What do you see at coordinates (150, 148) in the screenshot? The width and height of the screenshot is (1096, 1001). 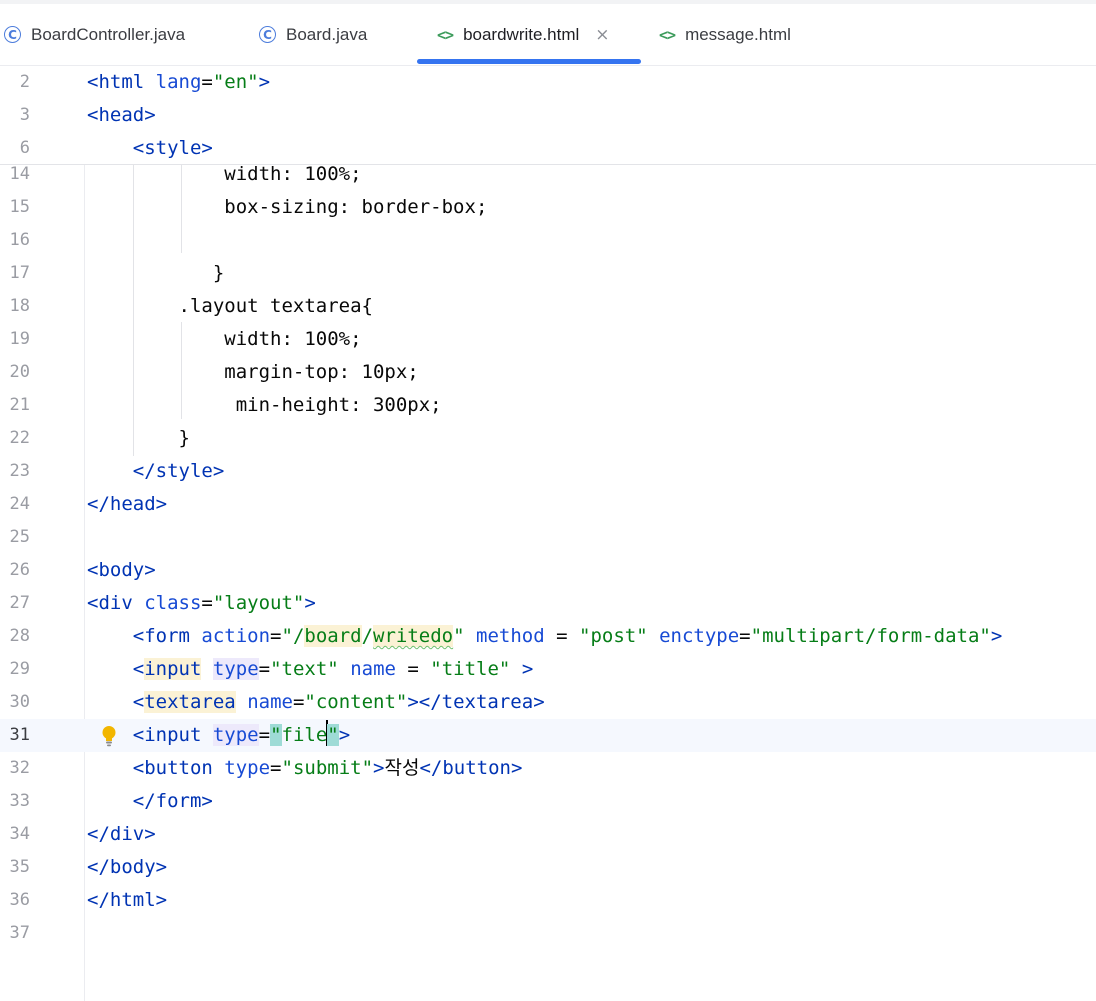 I see `code-text: <style>` at bounding box center [150, 148].